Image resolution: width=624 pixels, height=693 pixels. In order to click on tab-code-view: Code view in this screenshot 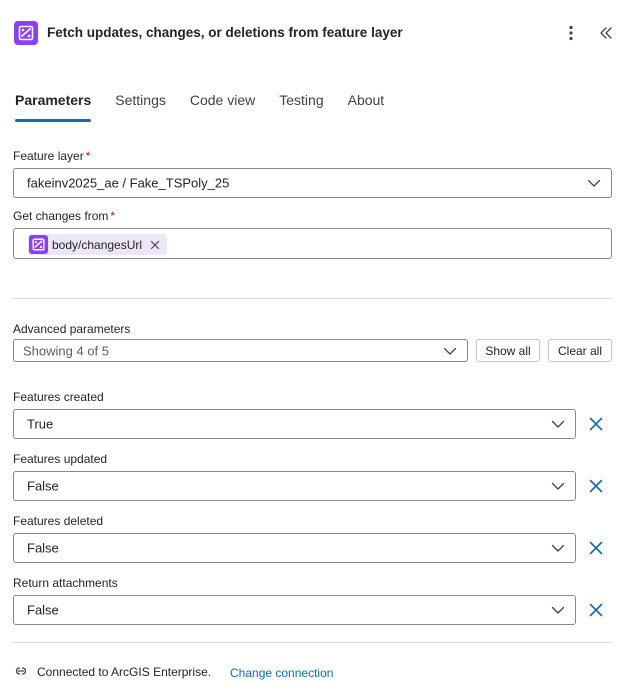, I will do `click(222, 106)`.